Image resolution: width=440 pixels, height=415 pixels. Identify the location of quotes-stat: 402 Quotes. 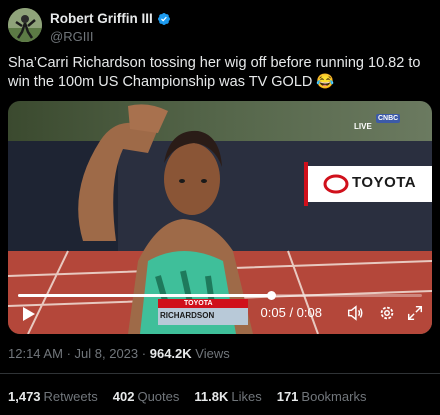
(146, 396).